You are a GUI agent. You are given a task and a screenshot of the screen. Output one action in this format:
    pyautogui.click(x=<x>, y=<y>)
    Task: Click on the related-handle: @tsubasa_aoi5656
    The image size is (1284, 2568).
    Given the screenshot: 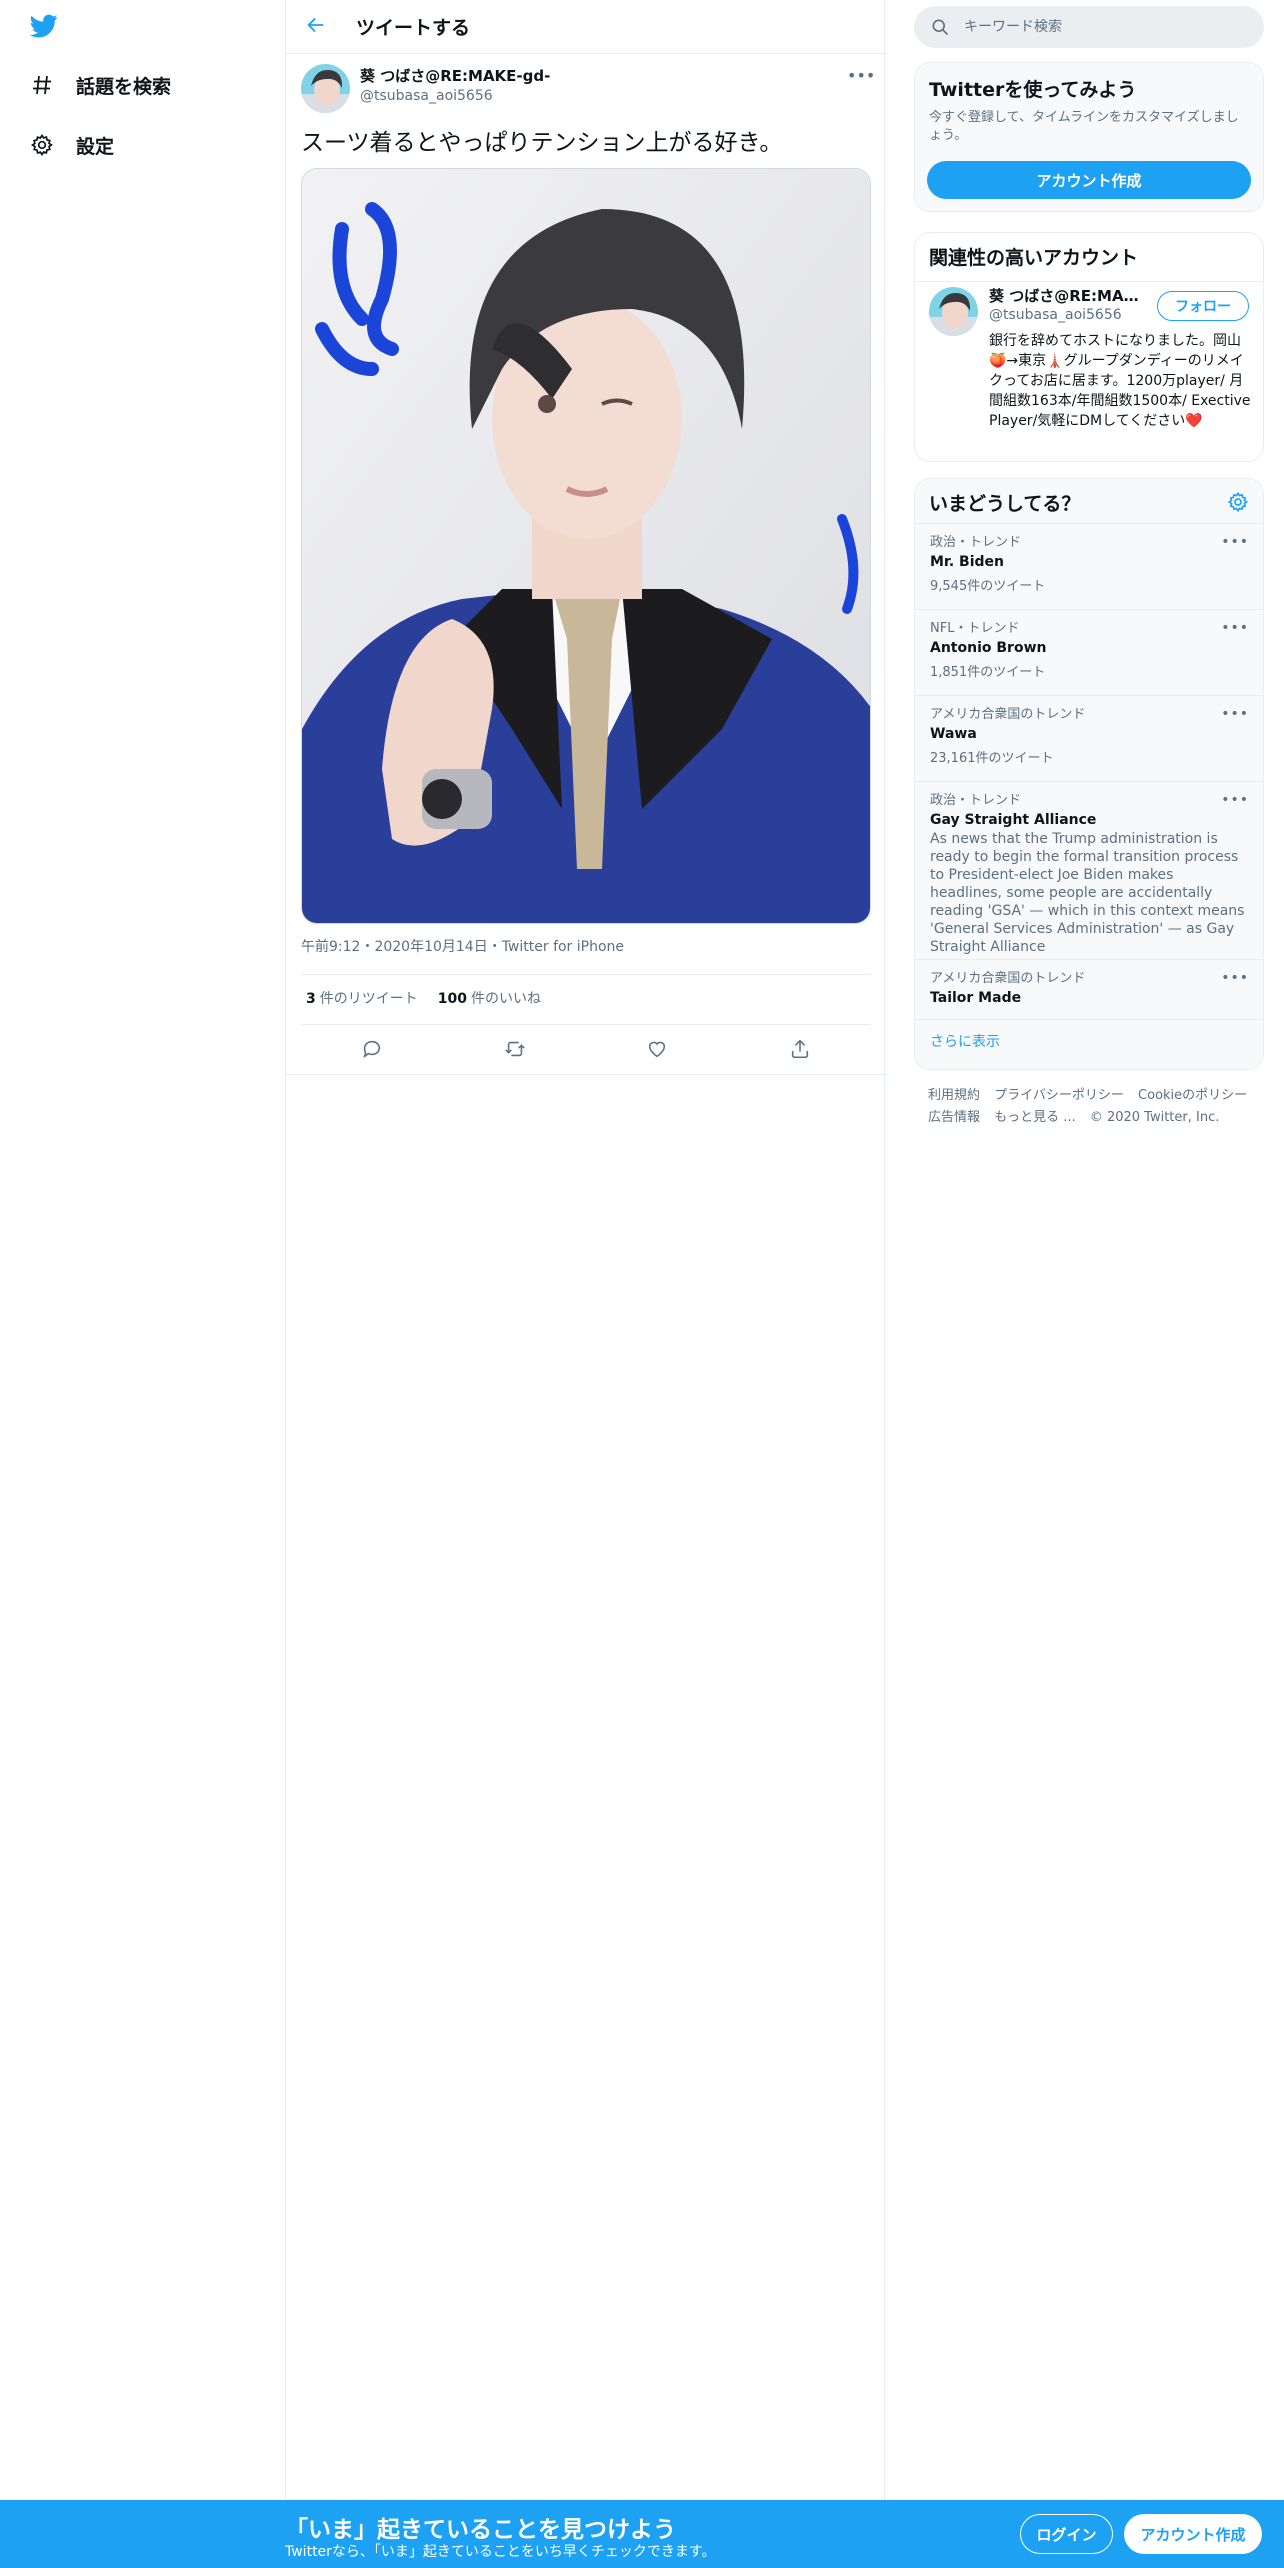 What is the action you would take?
    pyautogui.click(x=1055, y=315)
    